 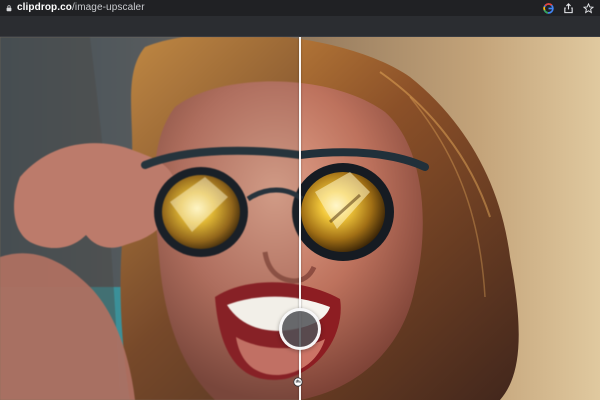 What do you see at coordinates (298, 382) in the screenshot?
I see `hand-cursor-icon` at bounding box center [298, 382].